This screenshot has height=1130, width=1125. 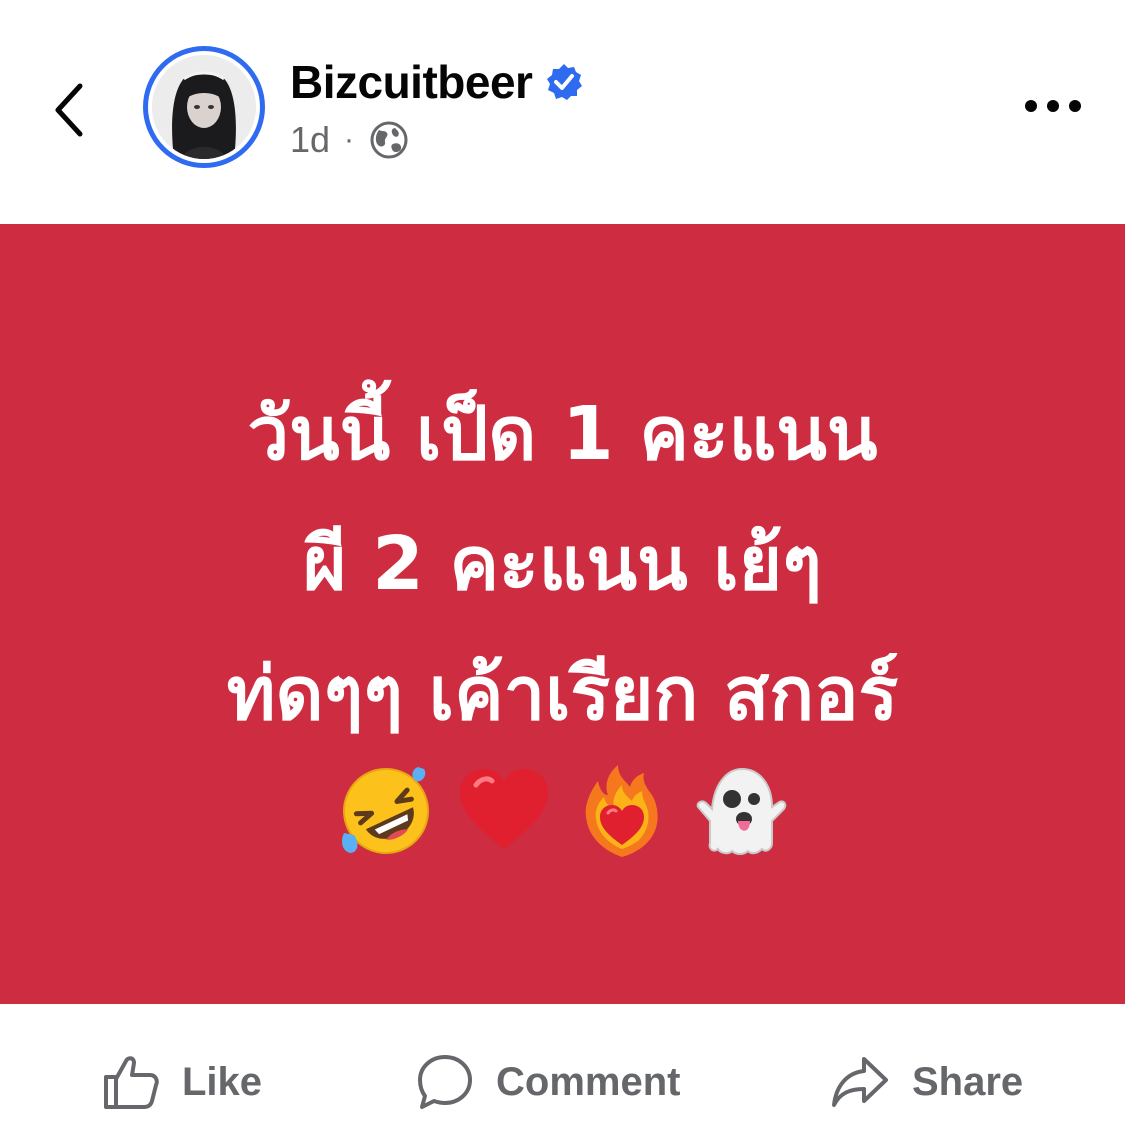 I want to click on author-name: Bizcuitbeer, so click(x=411, y=82).